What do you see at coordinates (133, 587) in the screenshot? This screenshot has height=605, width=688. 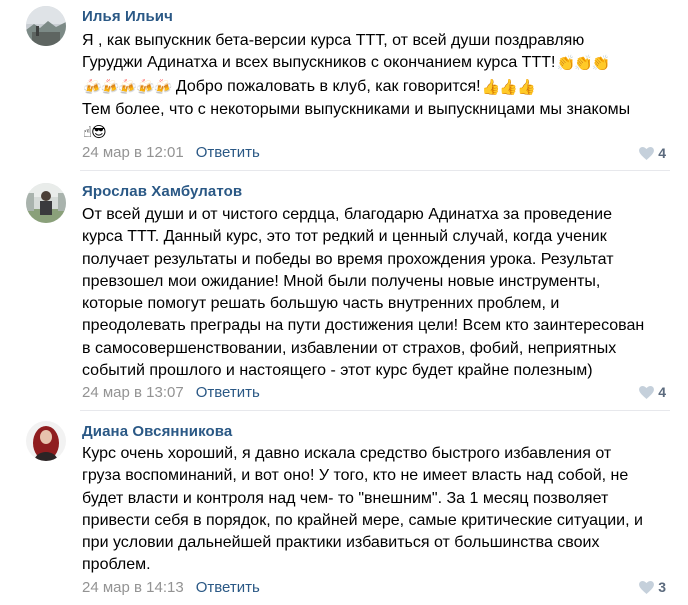 I see `timestamp: 24 мар в 14:13` at bounding box center [133, 587].